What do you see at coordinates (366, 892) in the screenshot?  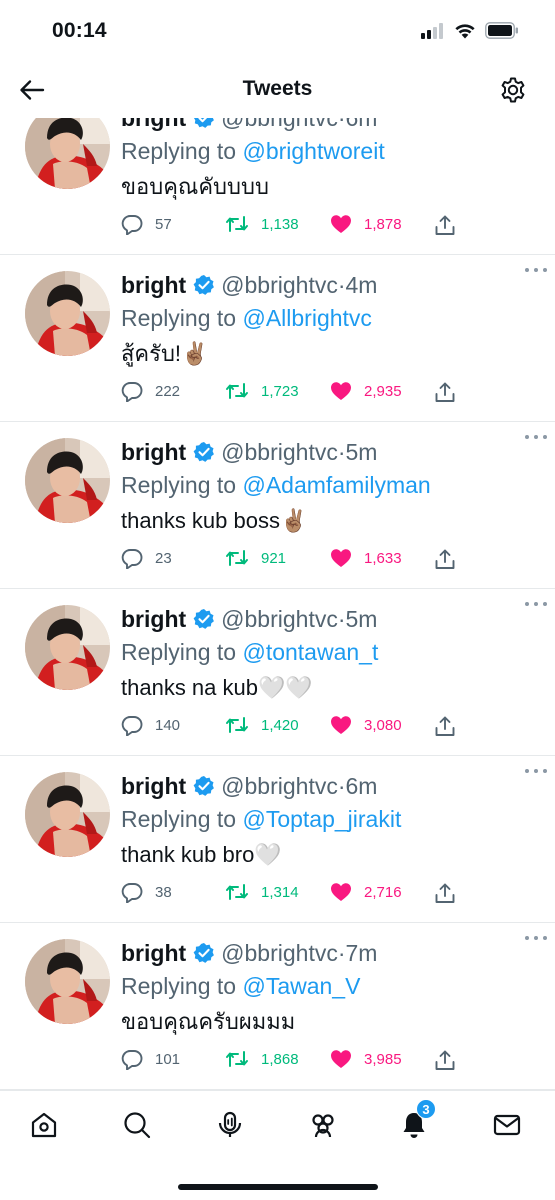 I see `like-button: 2,716` at bounding box center [366, 892].